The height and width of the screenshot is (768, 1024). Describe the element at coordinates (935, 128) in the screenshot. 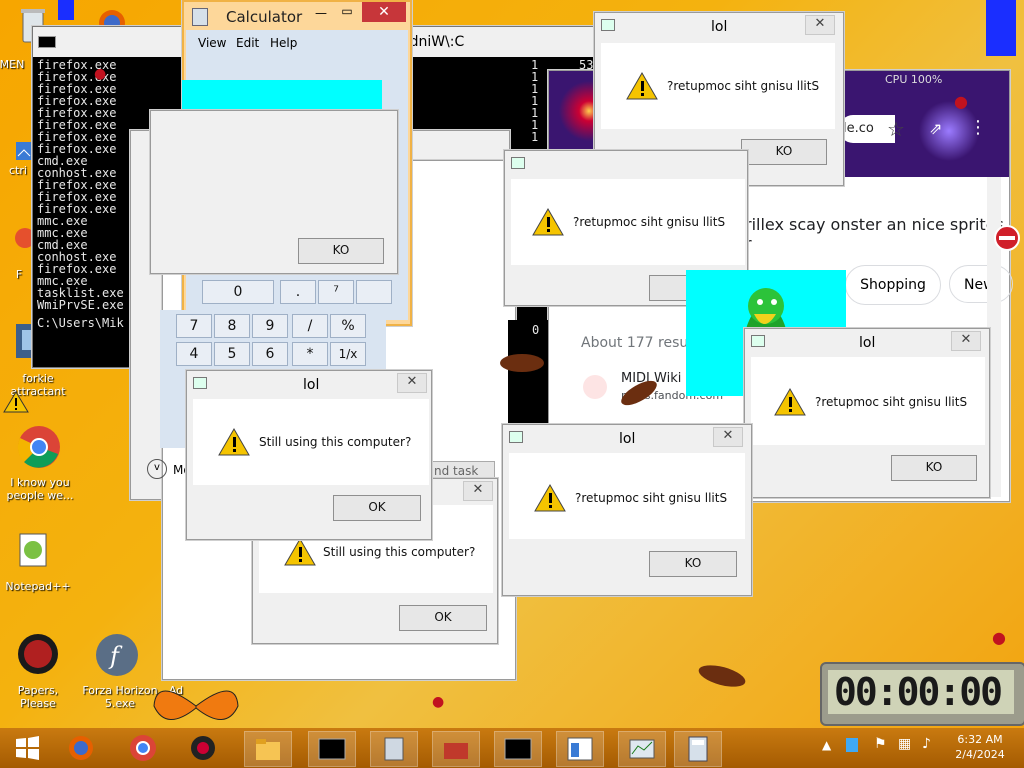

I see `share-icon: ⇗` at that location.